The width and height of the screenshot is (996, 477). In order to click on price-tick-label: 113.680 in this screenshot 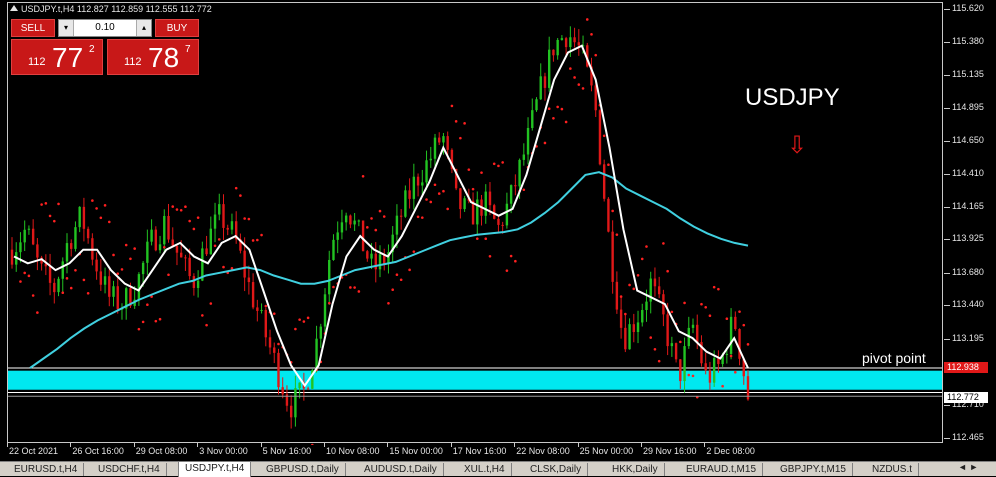, I will do `click(968, 271)`.